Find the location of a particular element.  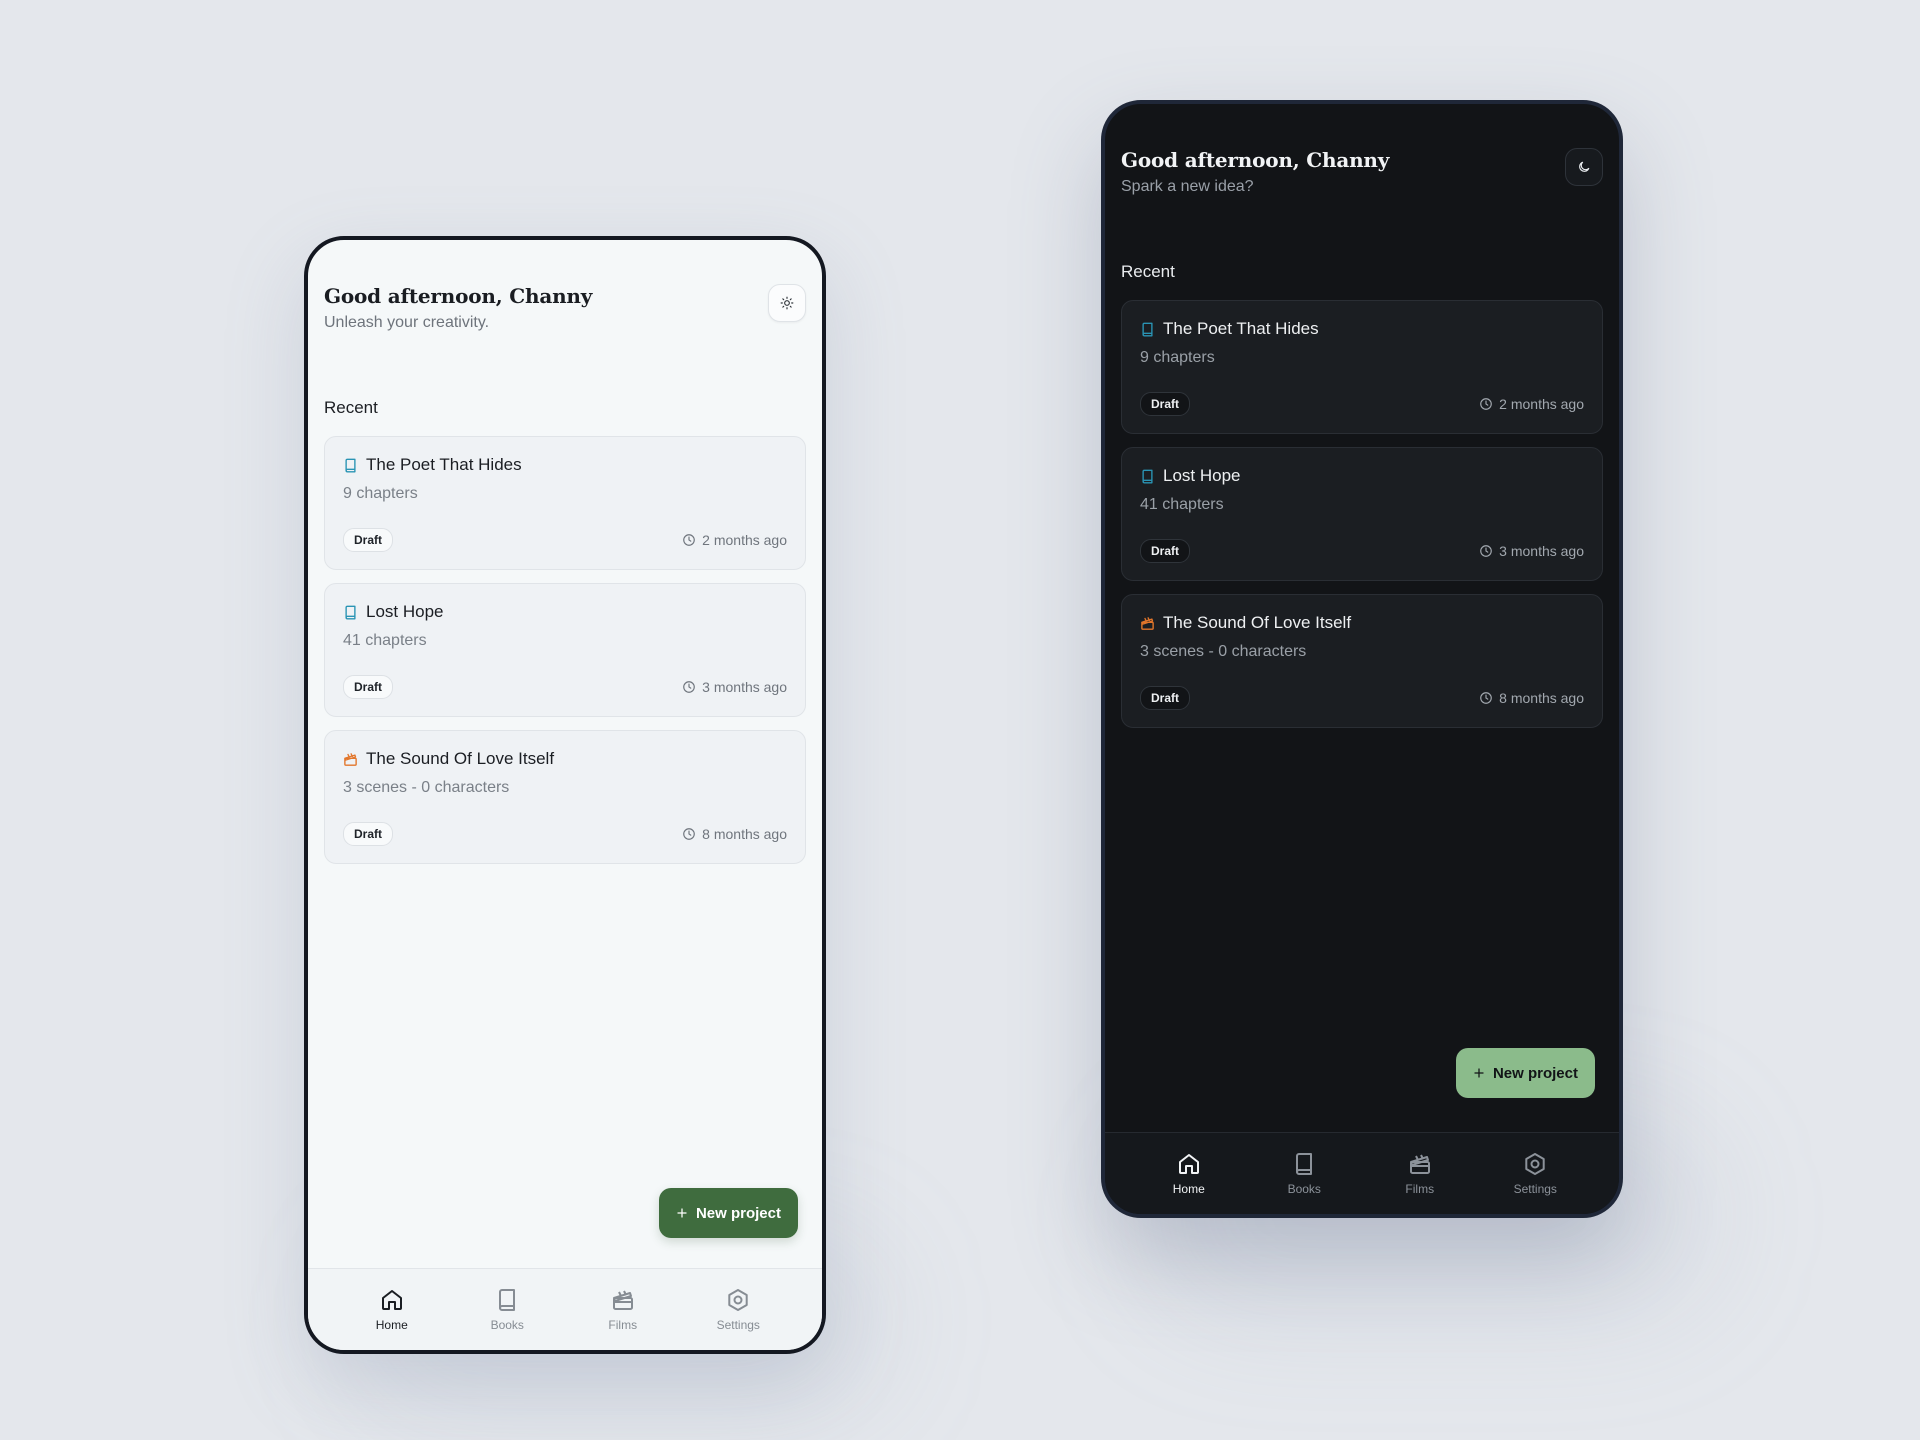

header: Good afternoon, Channy Spark a new idea? is located at coordinates (1362, 172).